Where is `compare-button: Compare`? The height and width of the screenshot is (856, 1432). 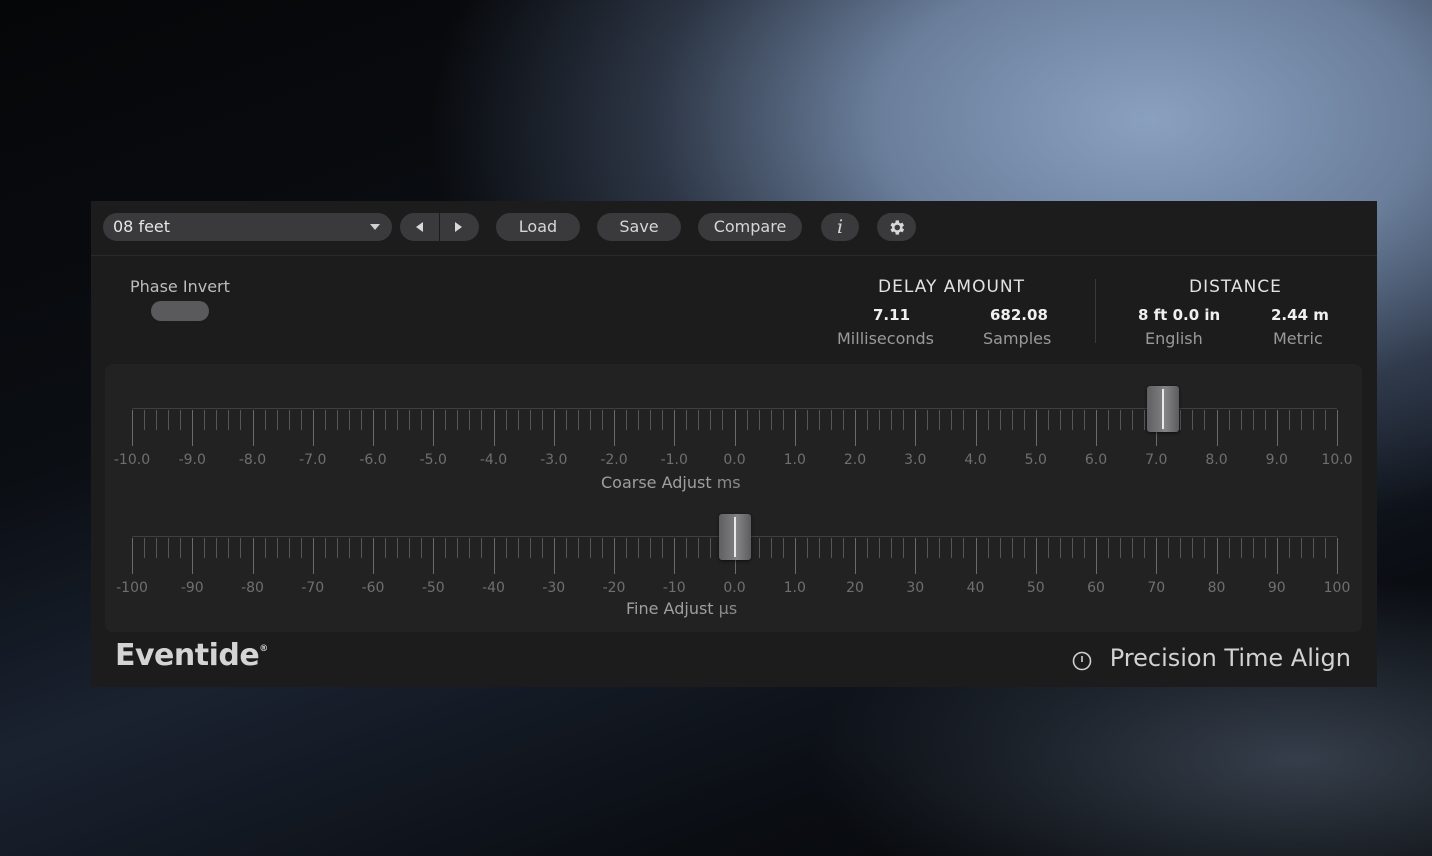 compare-button: Compare is located at coordinates (750, 227).